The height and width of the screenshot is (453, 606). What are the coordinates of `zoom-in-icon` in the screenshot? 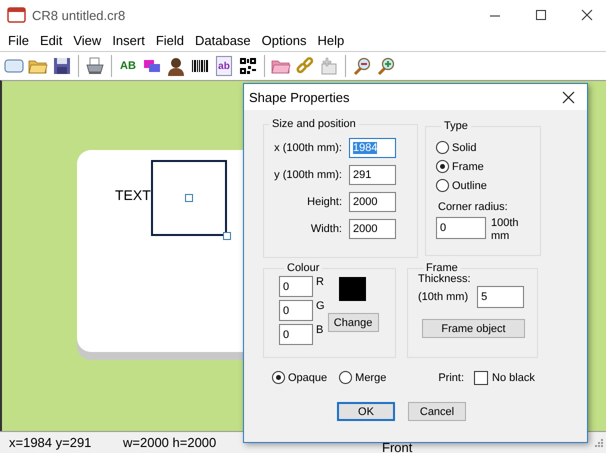 It's located at (386, 66).